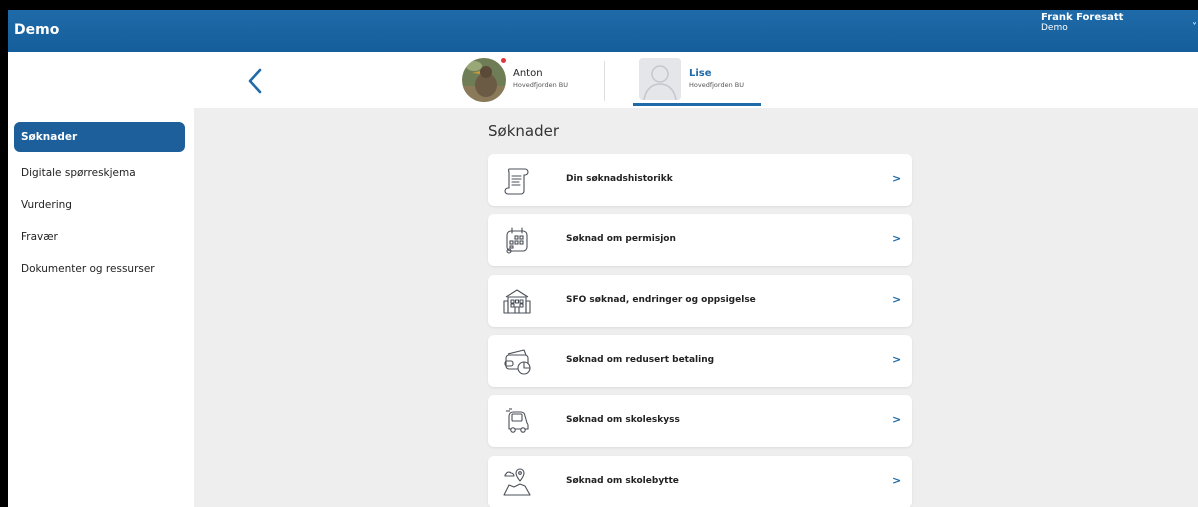  I want to click on card-permisjon: Søknad om permisjon >, so click(700, 240).